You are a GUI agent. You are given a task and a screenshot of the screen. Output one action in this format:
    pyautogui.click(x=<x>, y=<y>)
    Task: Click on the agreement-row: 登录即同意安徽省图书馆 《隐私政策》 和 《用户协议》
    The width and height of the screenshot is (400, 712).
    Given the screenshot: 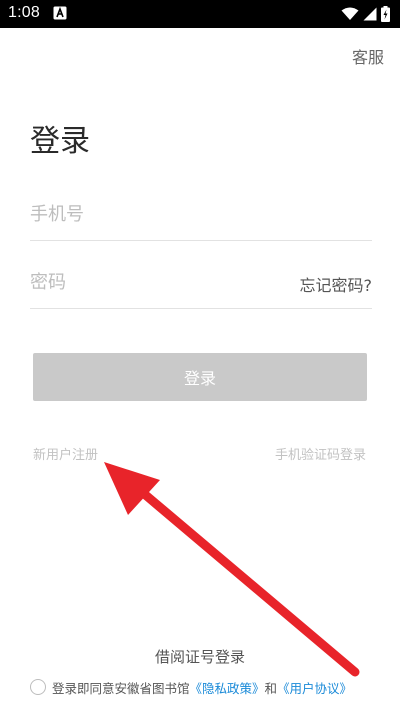 What is the action you would take?
    pyautogui.click(x=191, y=687)
    